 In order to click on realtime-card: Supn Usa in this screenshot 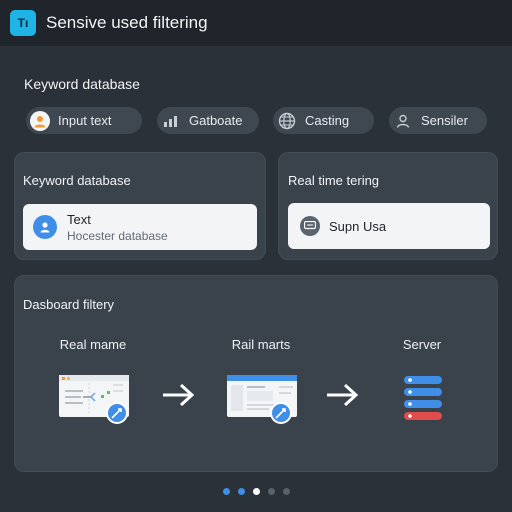, I will do `click(389, 226)`.